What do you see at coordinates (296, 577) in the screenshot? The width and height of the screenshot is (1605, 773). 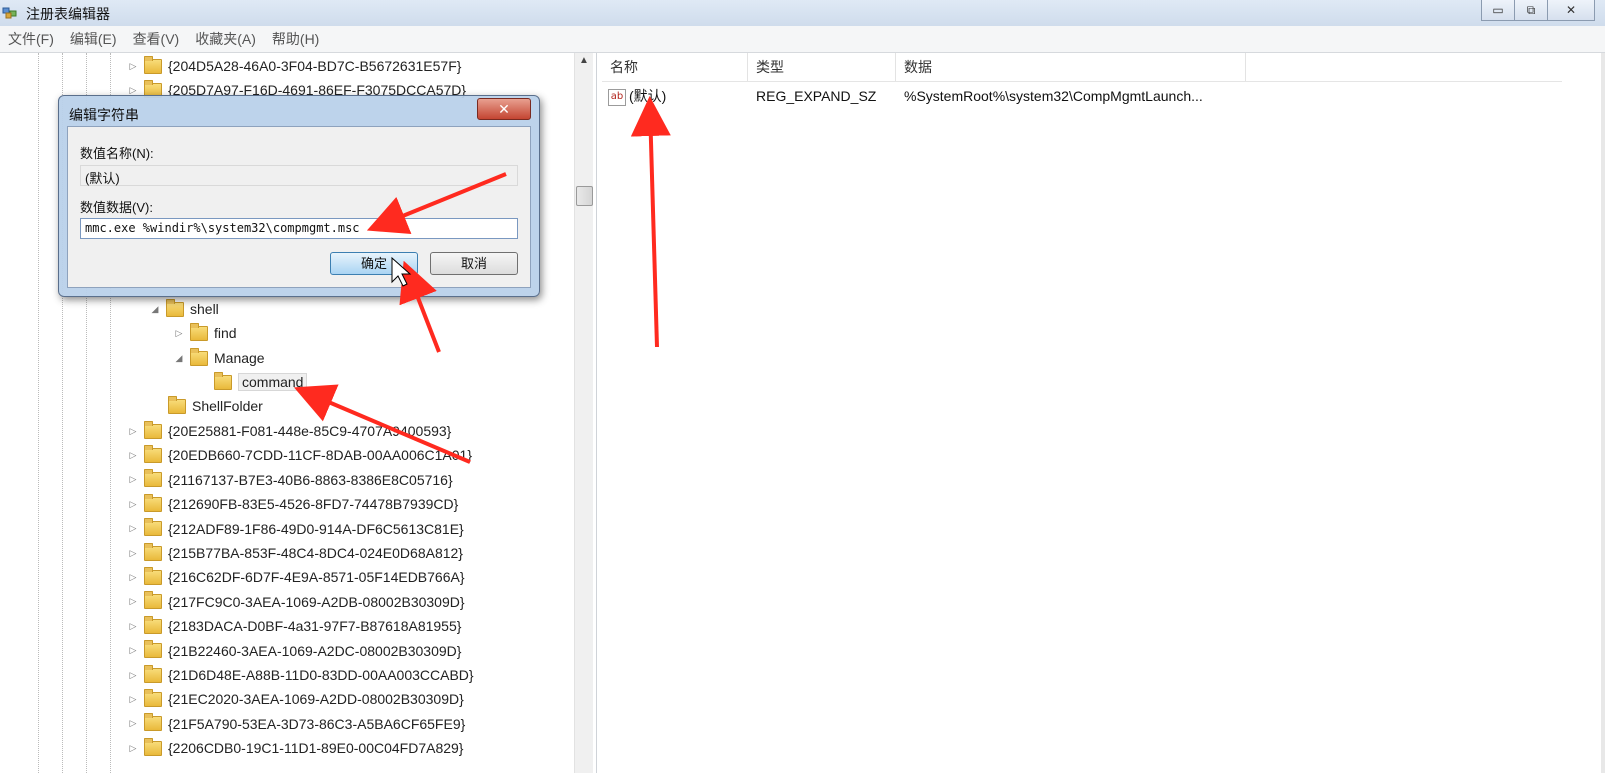 I see `tree-item: ▷ {216C62DF-6D7F-4E9A-8571-05F14EDB766A}` at bounding box center [296, 577].